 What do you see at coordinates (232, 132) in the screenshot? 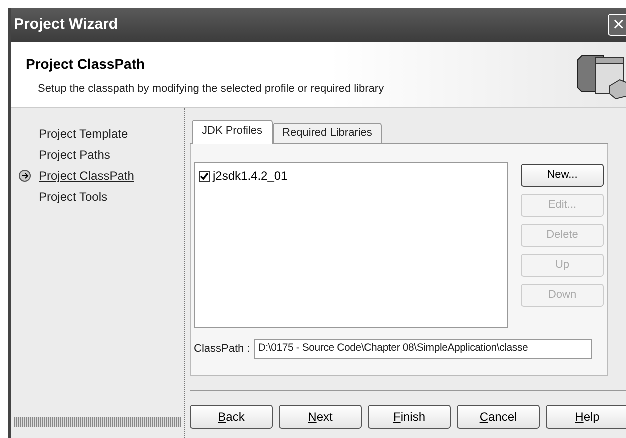
I see `tab: JDK Profiles` at bounding box center [232, 132].